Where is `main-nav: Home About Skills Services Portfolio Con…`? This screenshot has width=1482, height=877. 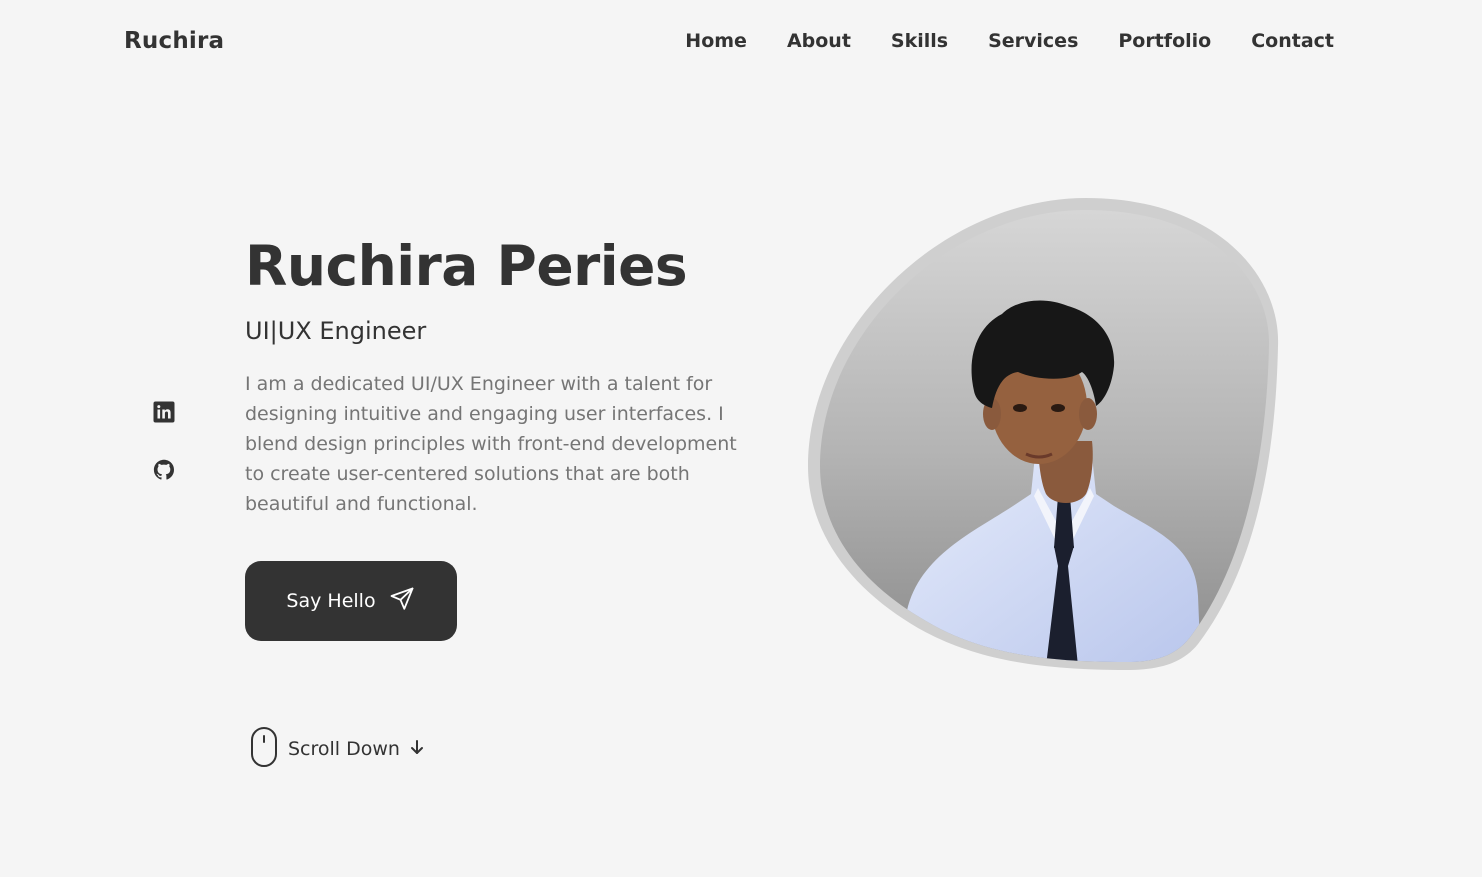 main-nav: Home About Skills Services Portfolio Con… is located at coordinates (1009, 41).